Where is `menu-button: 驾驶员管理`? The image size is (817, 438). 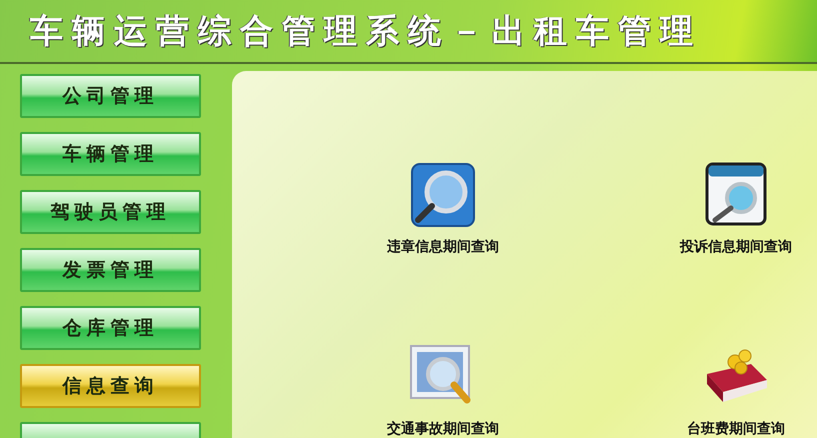
menu-button: 驾驶员管理 is located at coordinates (110, 212).